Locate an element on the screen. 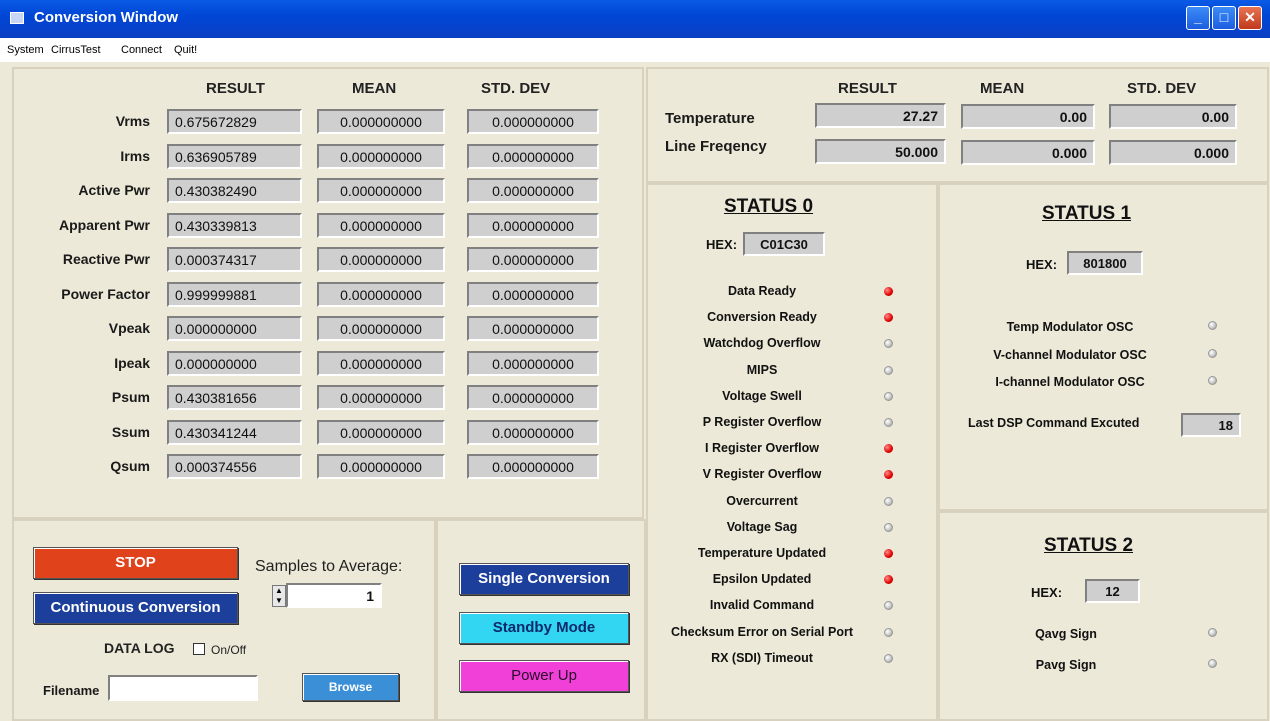  row-label: Vpeak is located at coordinates (129, 328).